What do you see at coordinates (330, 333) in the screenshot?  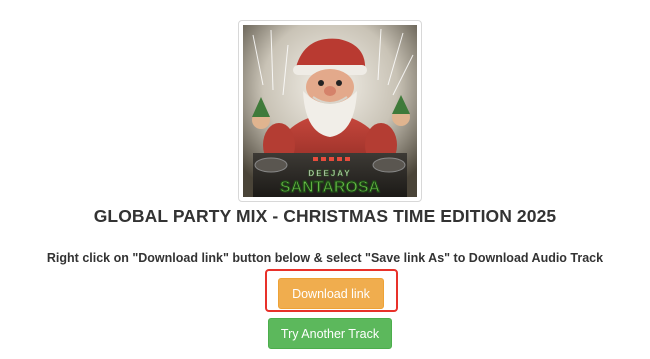 I see `try-another-track-button: Try Another Track` at bounding box center [330, 333].